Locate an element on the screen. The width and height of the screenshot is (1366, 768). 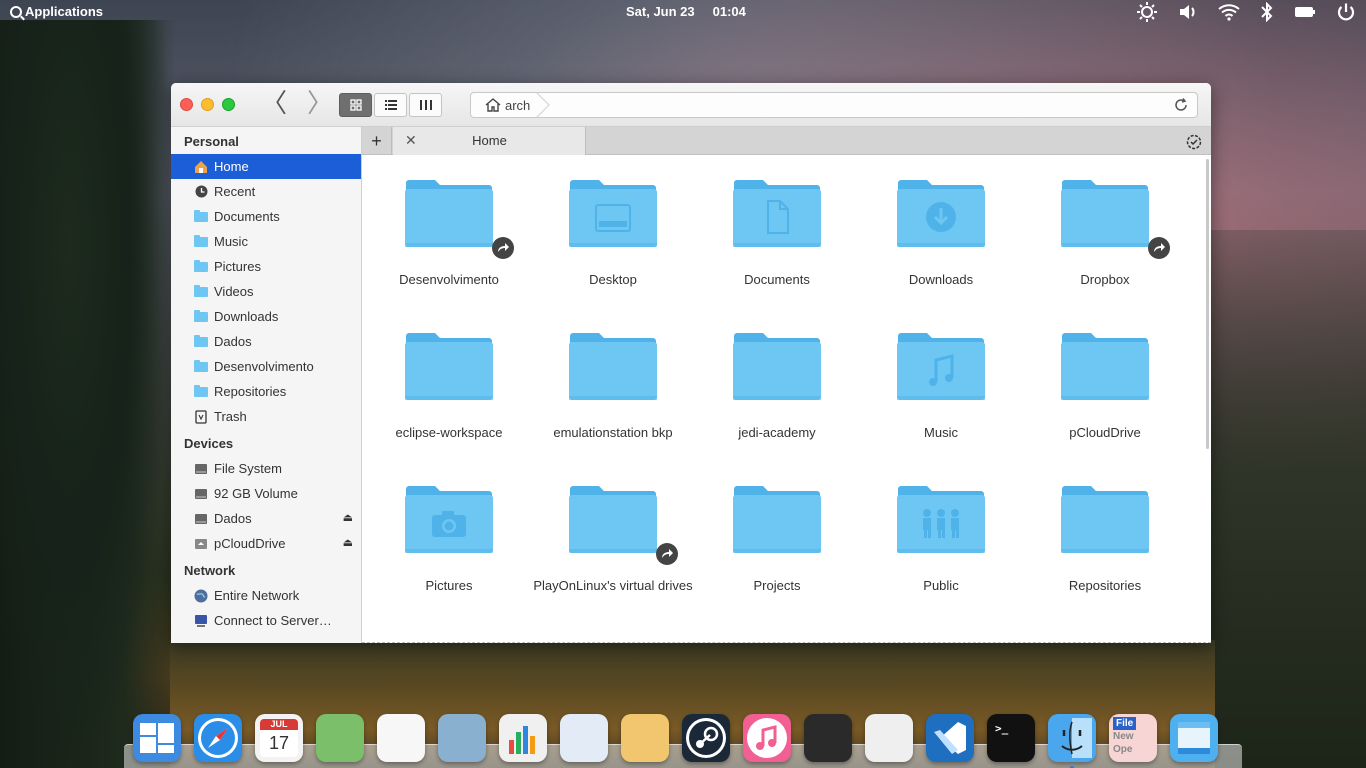
dock-presentation-icon is located at coordinates (584, 738).